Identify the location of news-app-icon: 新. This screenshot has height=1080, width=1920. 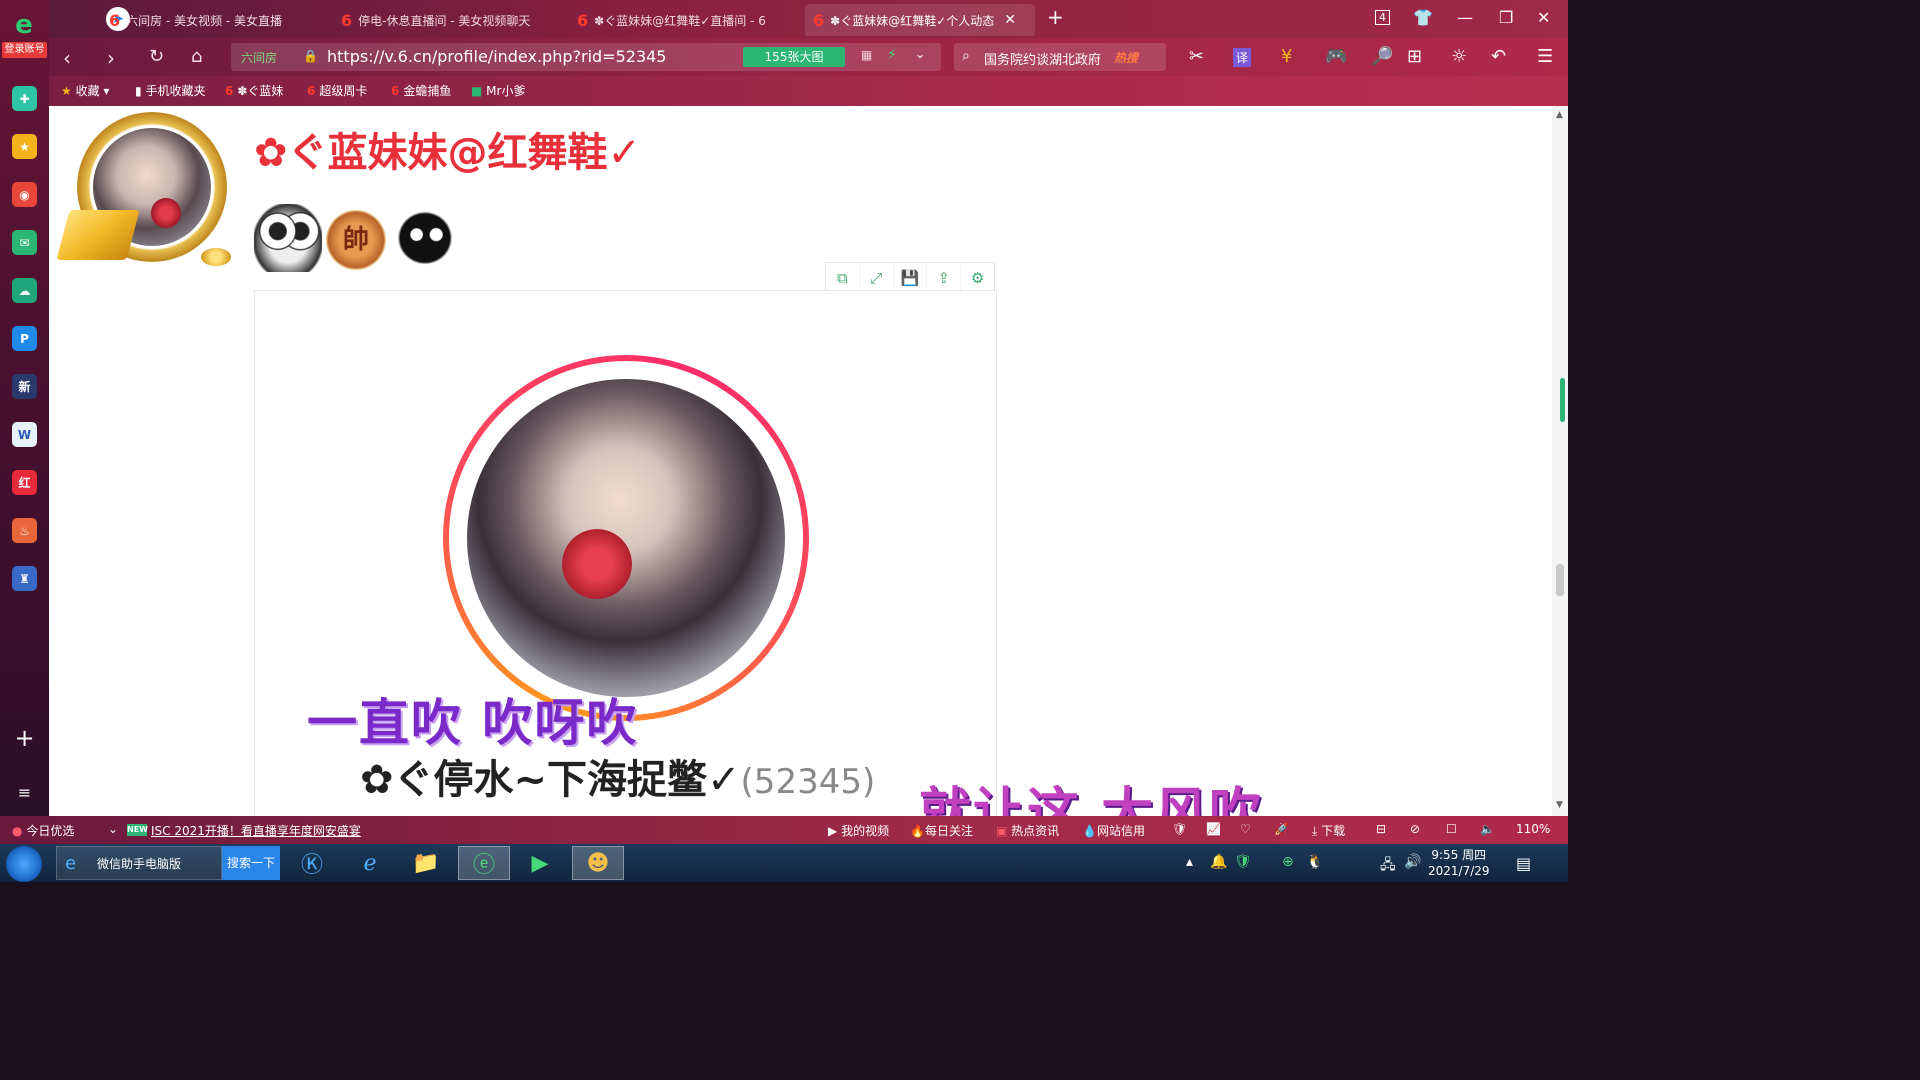
(24, 386).